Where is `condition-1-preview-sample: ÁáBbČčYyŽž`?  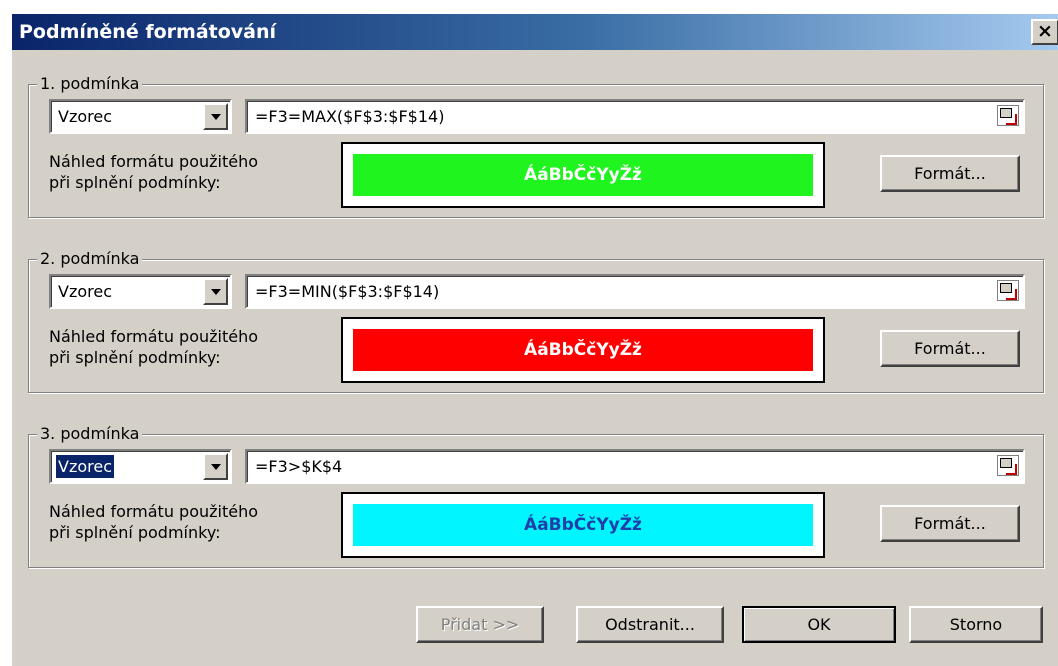 condition-1-preview-sample: ÁáBbČčYyŽž is located at coordinates (583, 175).